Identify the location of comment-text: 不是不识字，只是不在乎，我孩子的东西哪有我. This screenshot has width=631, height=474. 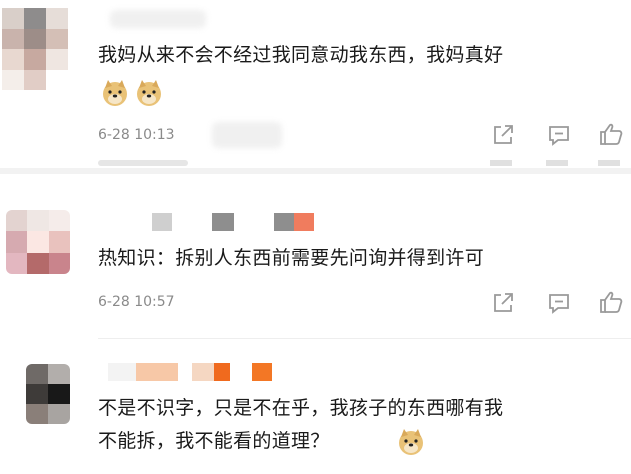
(301, 408).